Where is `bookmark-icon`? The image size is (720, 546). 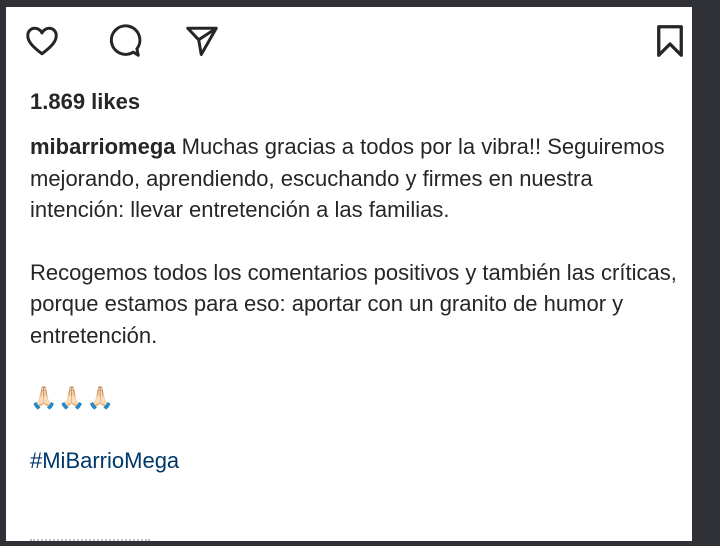 bookmark-icon is located at coordinates (670, 41).